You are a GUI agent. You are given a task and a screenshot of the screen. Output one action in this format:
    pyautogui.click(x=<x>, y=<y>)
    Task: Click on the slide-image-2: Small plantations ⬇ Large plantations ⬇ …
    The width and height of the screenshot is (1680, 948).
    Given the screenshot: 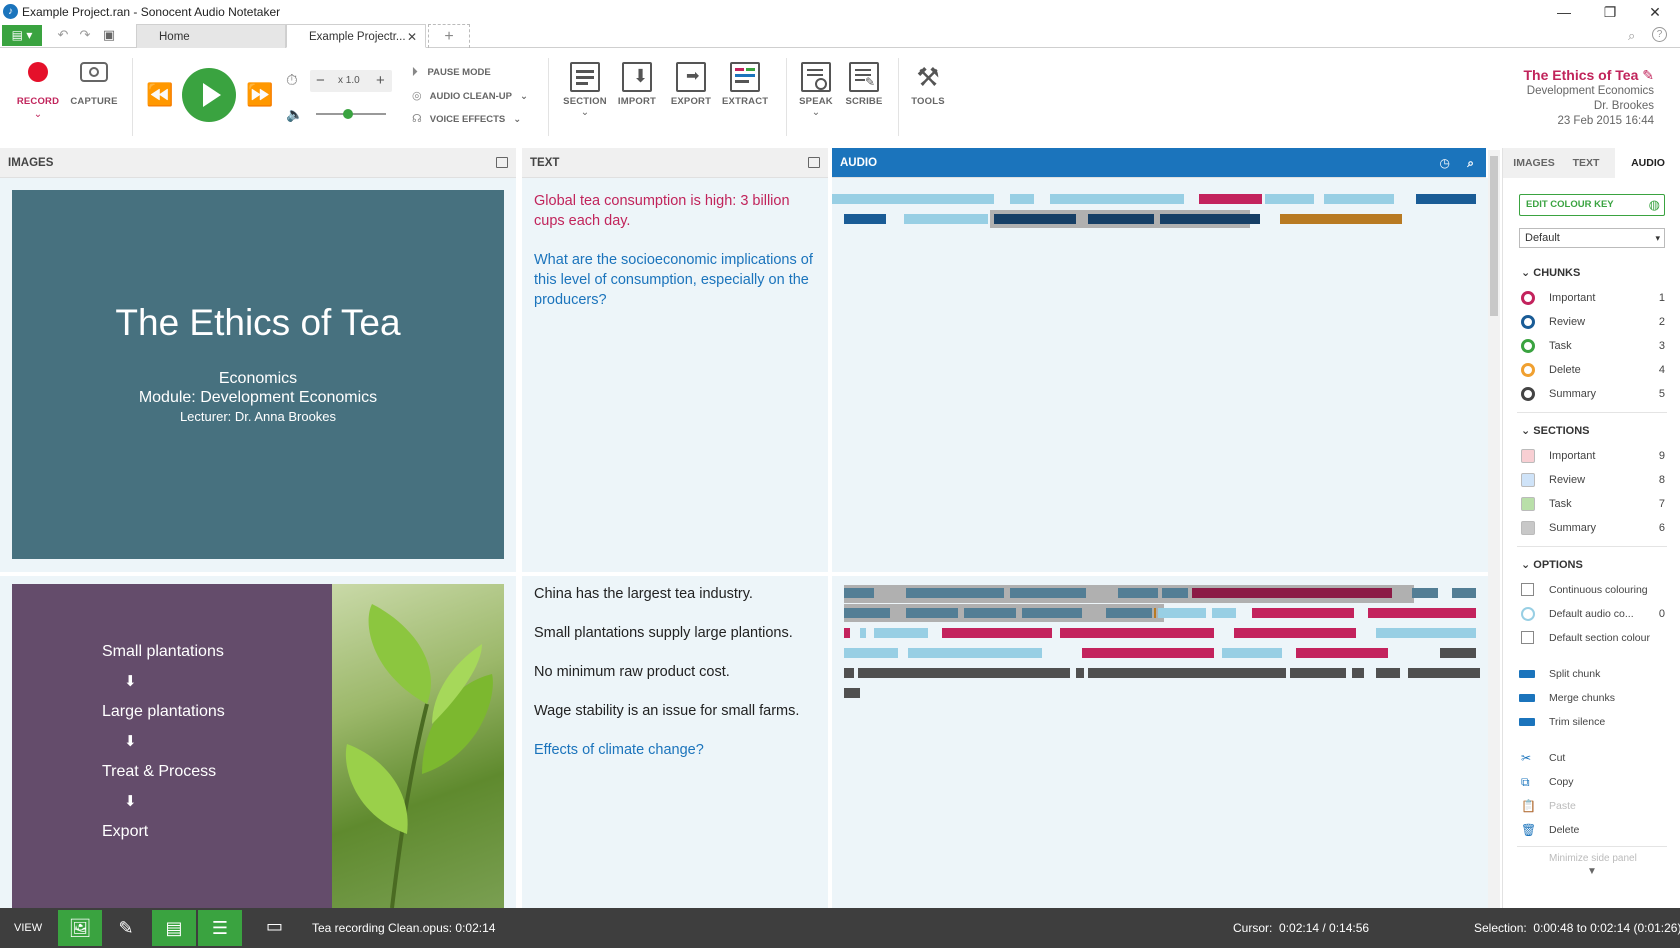 What is the action you would take?
    pyautogui.click(x=258, y=746)
    